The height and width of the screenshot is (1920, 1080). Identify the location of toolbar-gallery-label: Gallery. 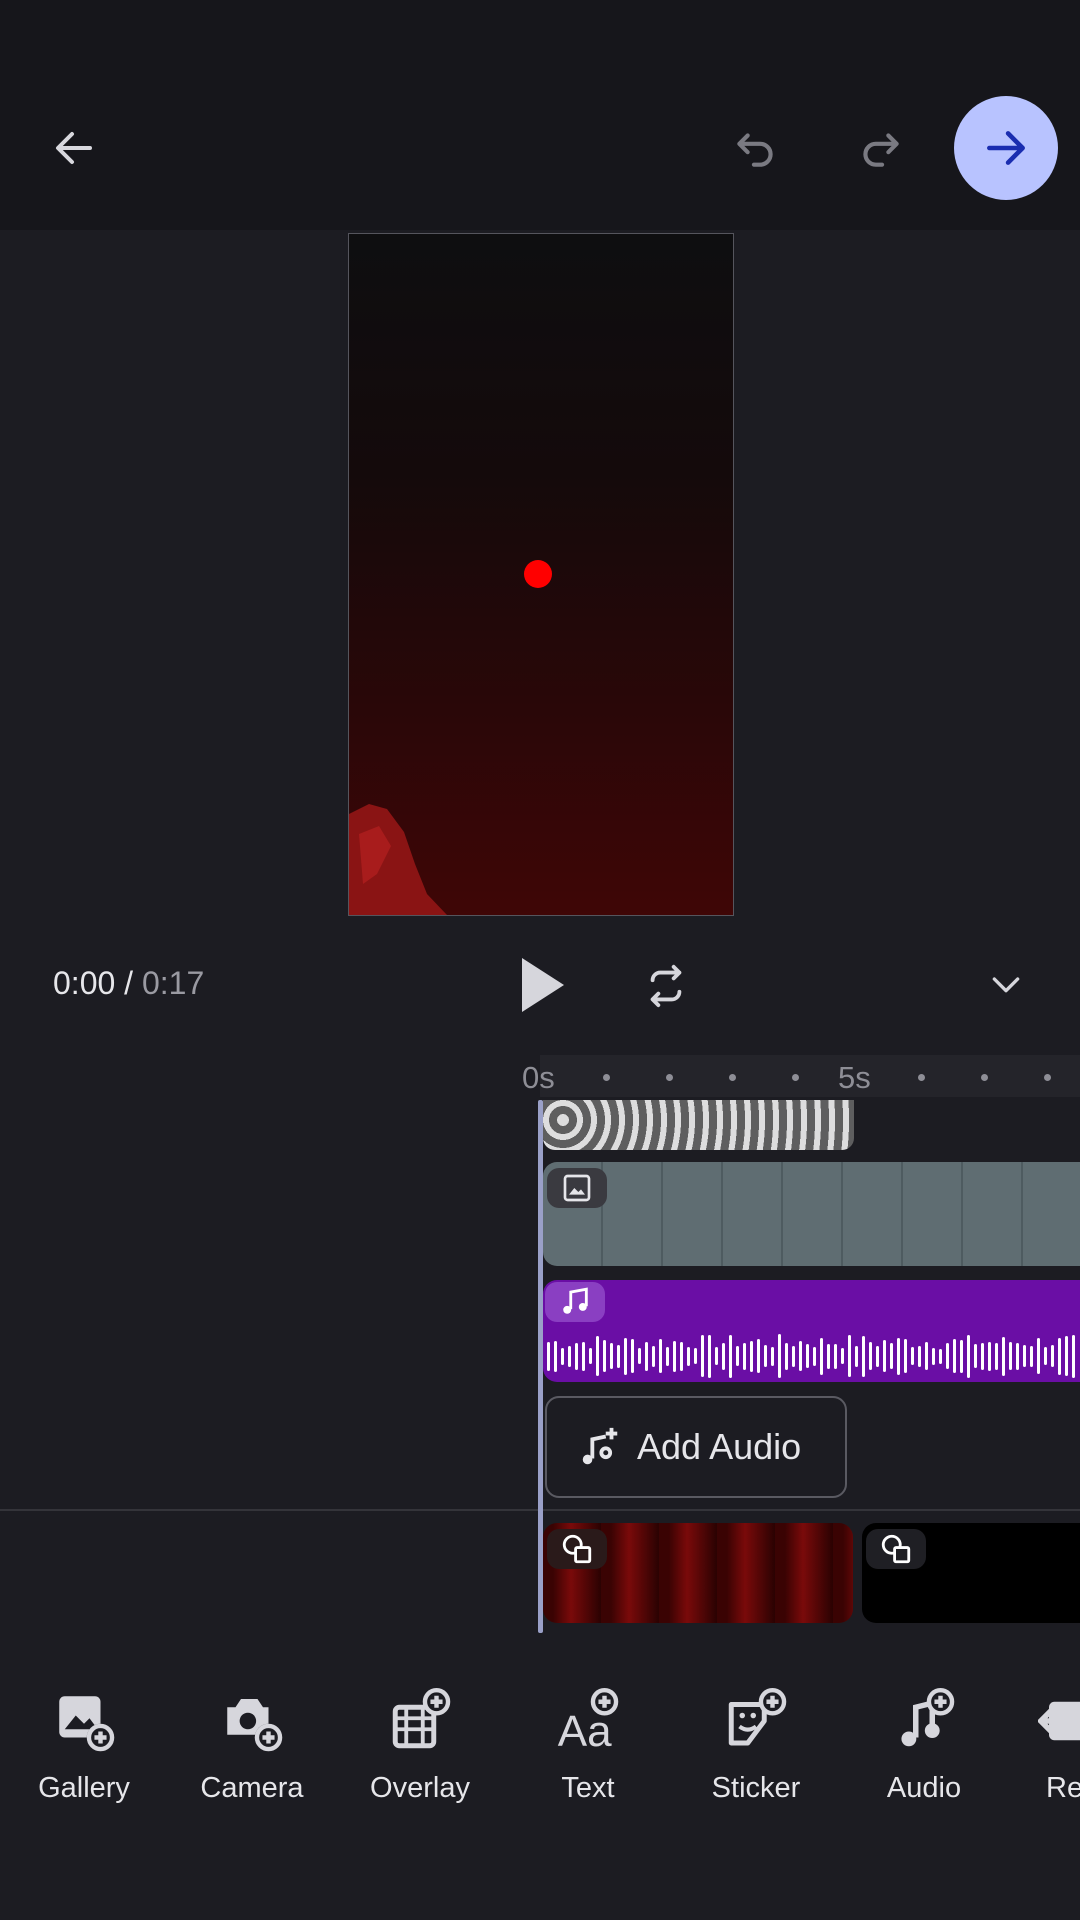
(84, 1788).